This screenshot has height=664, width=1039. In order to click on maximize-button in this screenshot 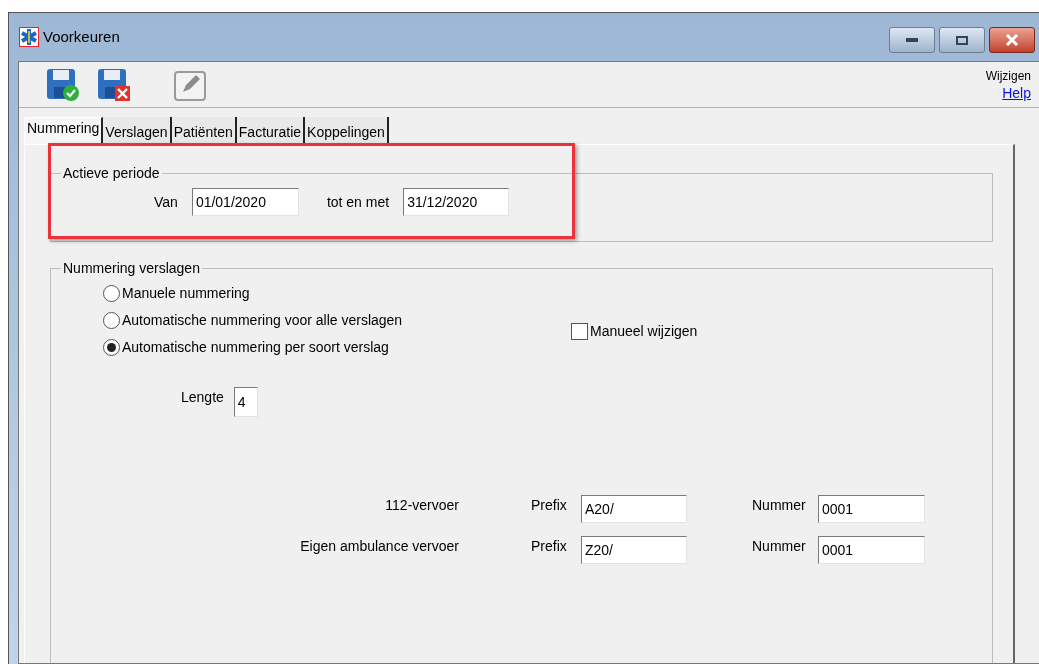, I will do `click(962, 40)`.